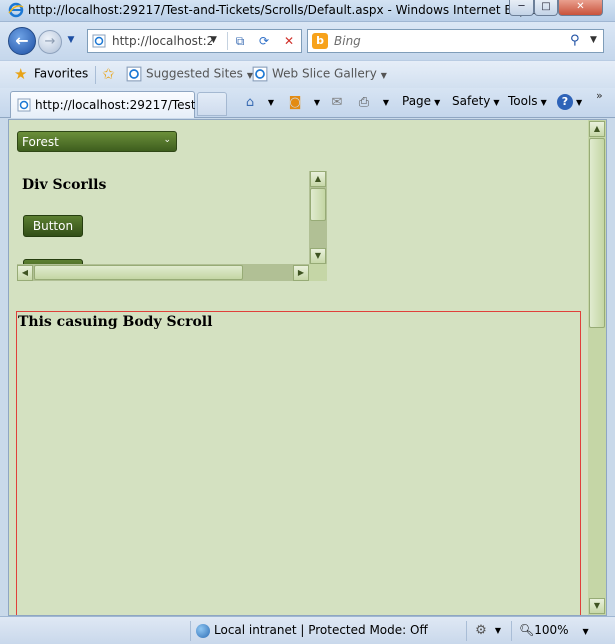  I want to click on feeds-dropdown-icon: ▼, so click(317, 103).